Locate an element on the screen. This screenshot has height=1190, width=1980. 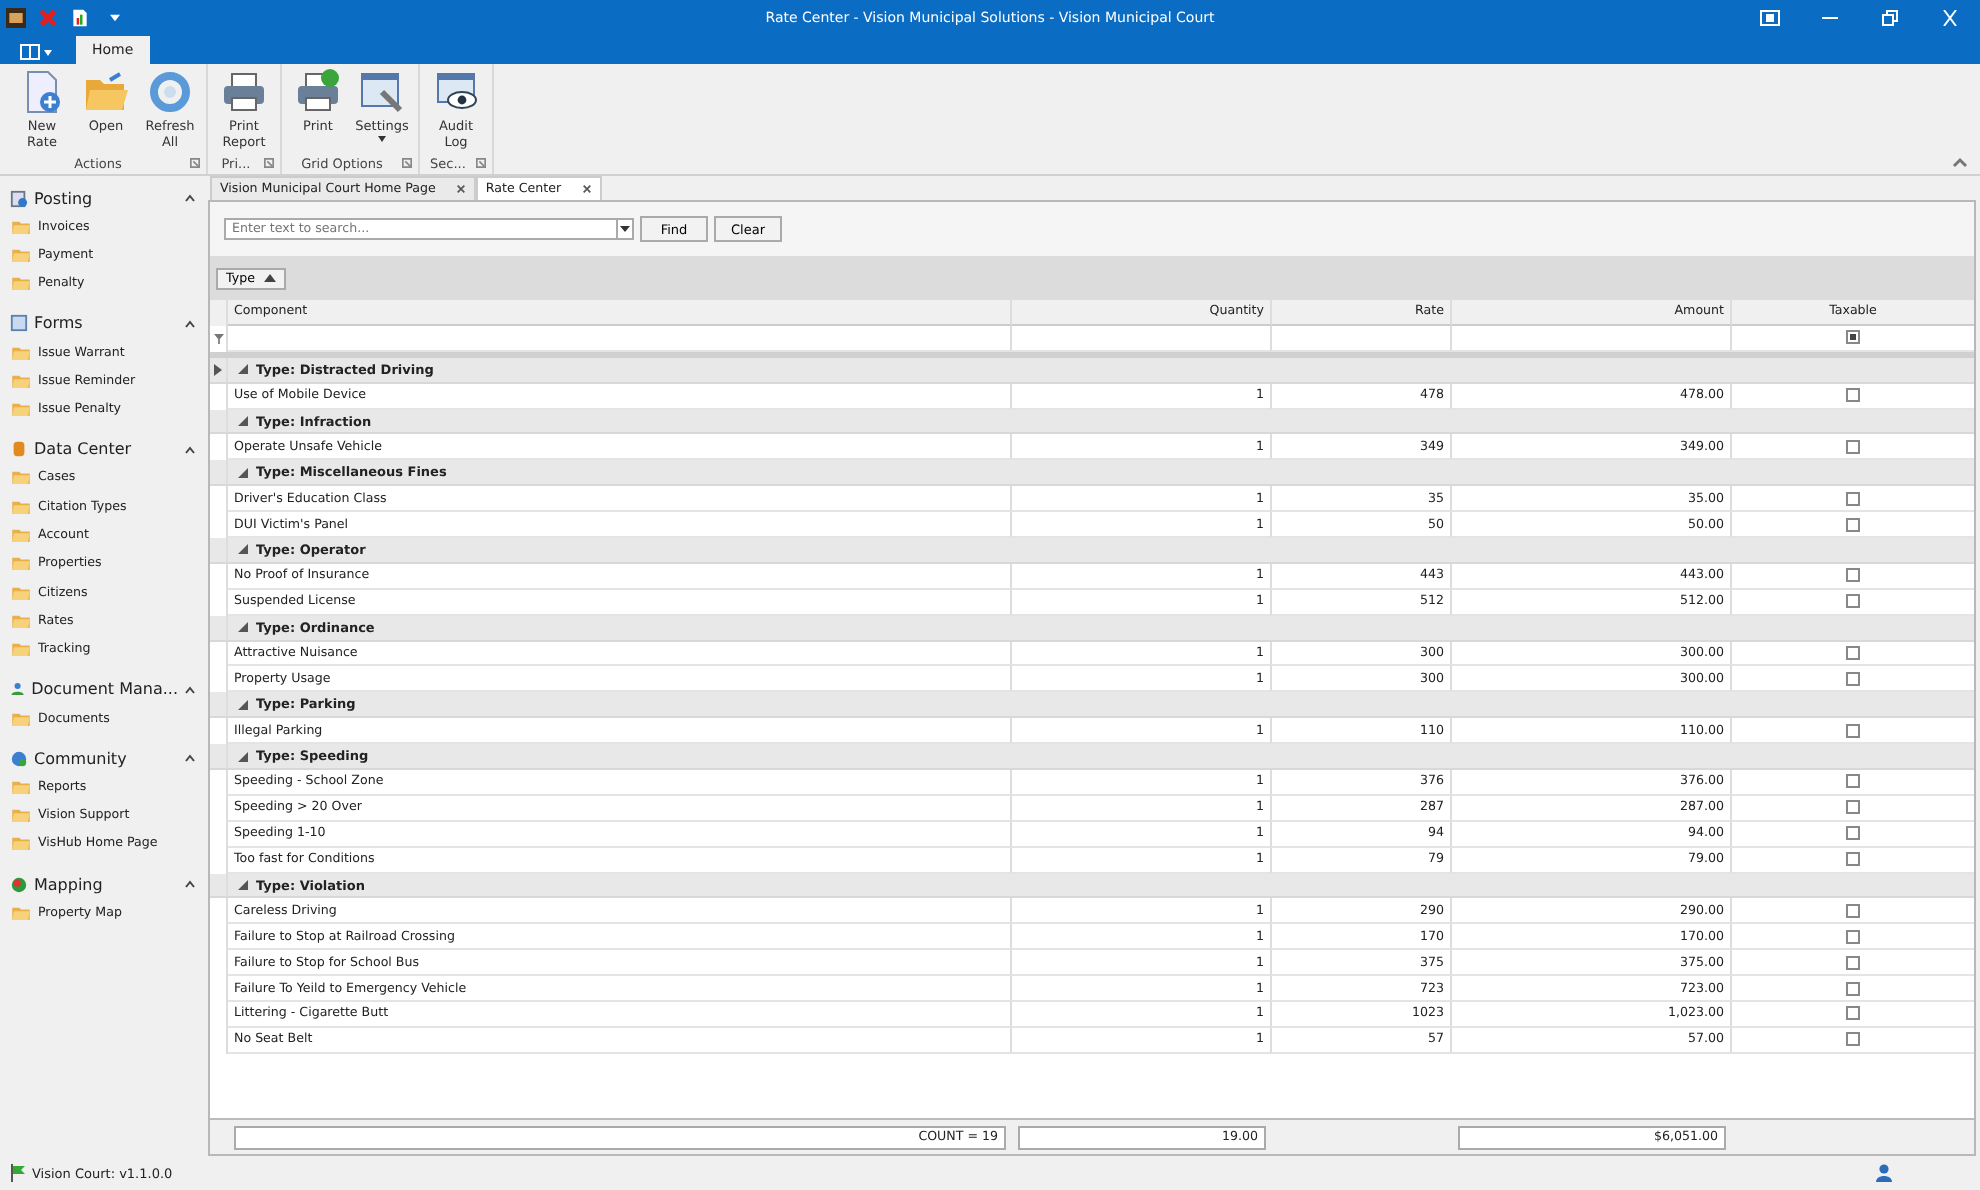
section-title: Community is located at coordinates (80, 758).